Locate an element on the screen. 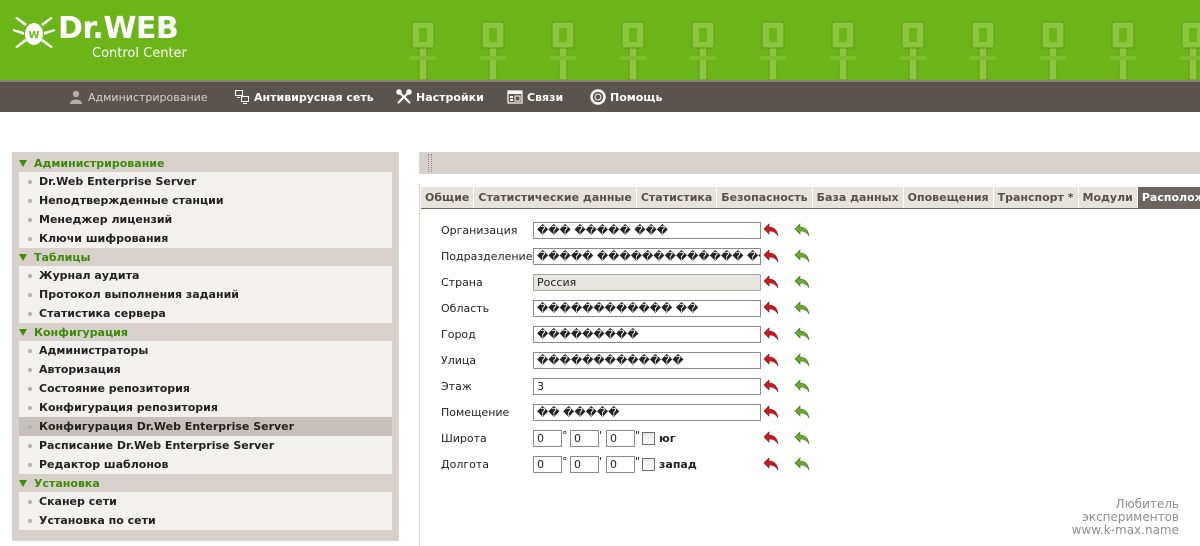 The width and height of the screenshot is (1200, 546). street-input: ������������� is located at coordinates (647, 360).